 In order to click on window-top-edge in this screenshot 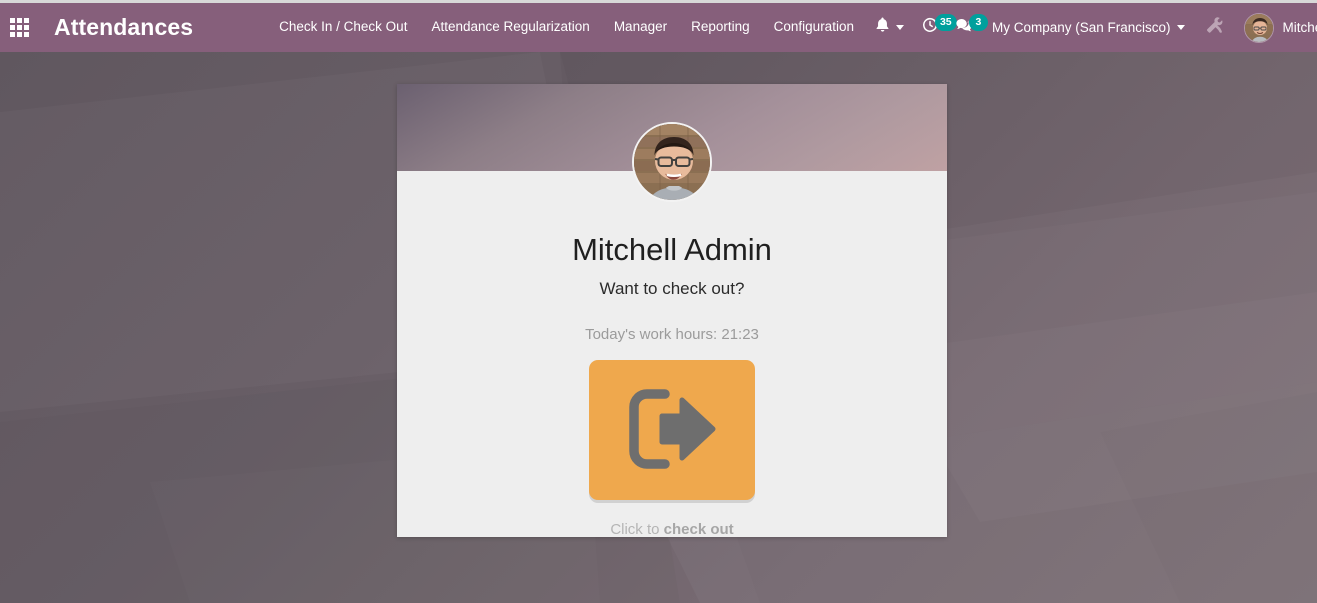, I will do `click(658, 1)`.